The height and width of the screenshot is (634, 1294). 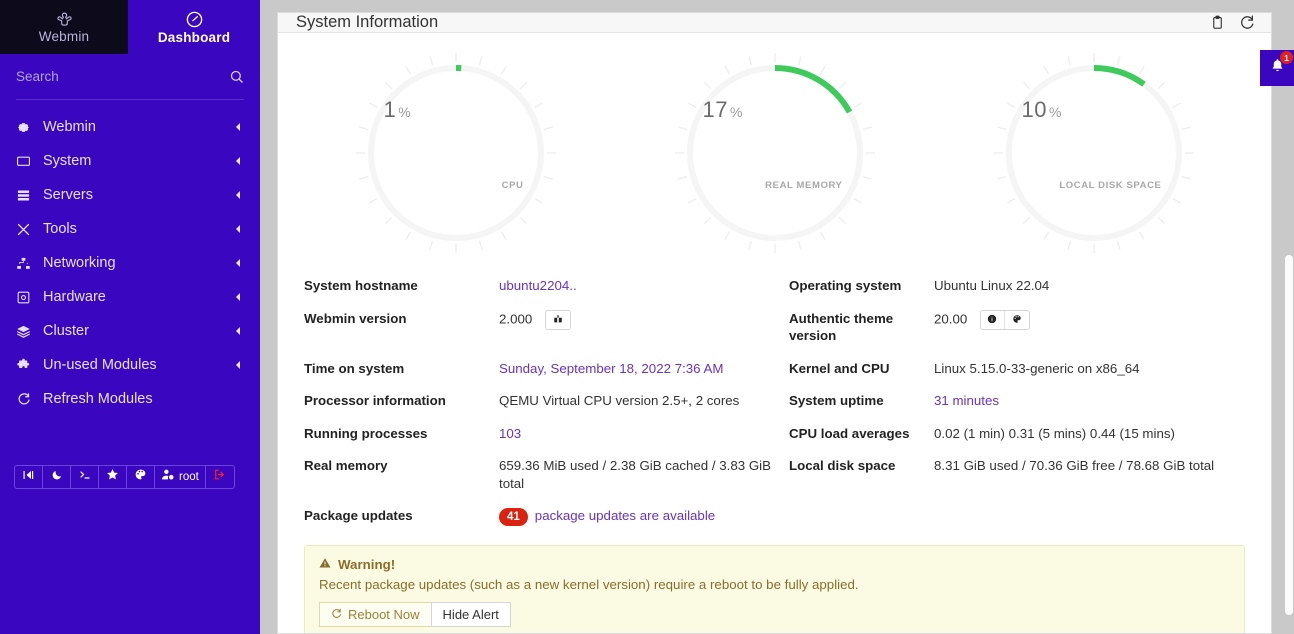 I want to click on label-processor-information: Processor information, so click(x=375, y=401).